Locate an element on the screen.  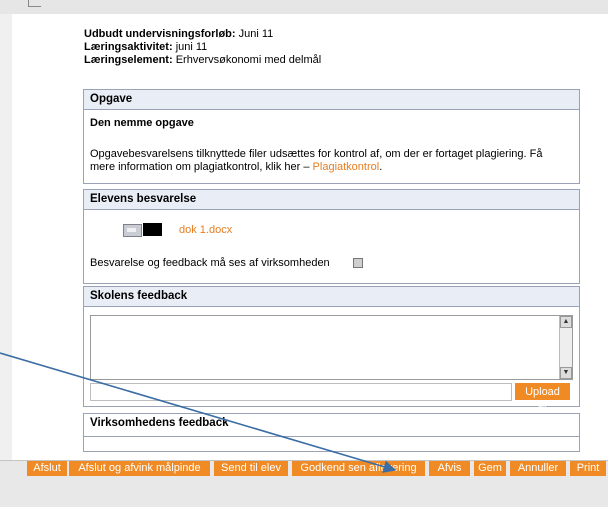
afslut-afvink-button: Afslut og afvink målpinde is located at coordinates (139, 468).